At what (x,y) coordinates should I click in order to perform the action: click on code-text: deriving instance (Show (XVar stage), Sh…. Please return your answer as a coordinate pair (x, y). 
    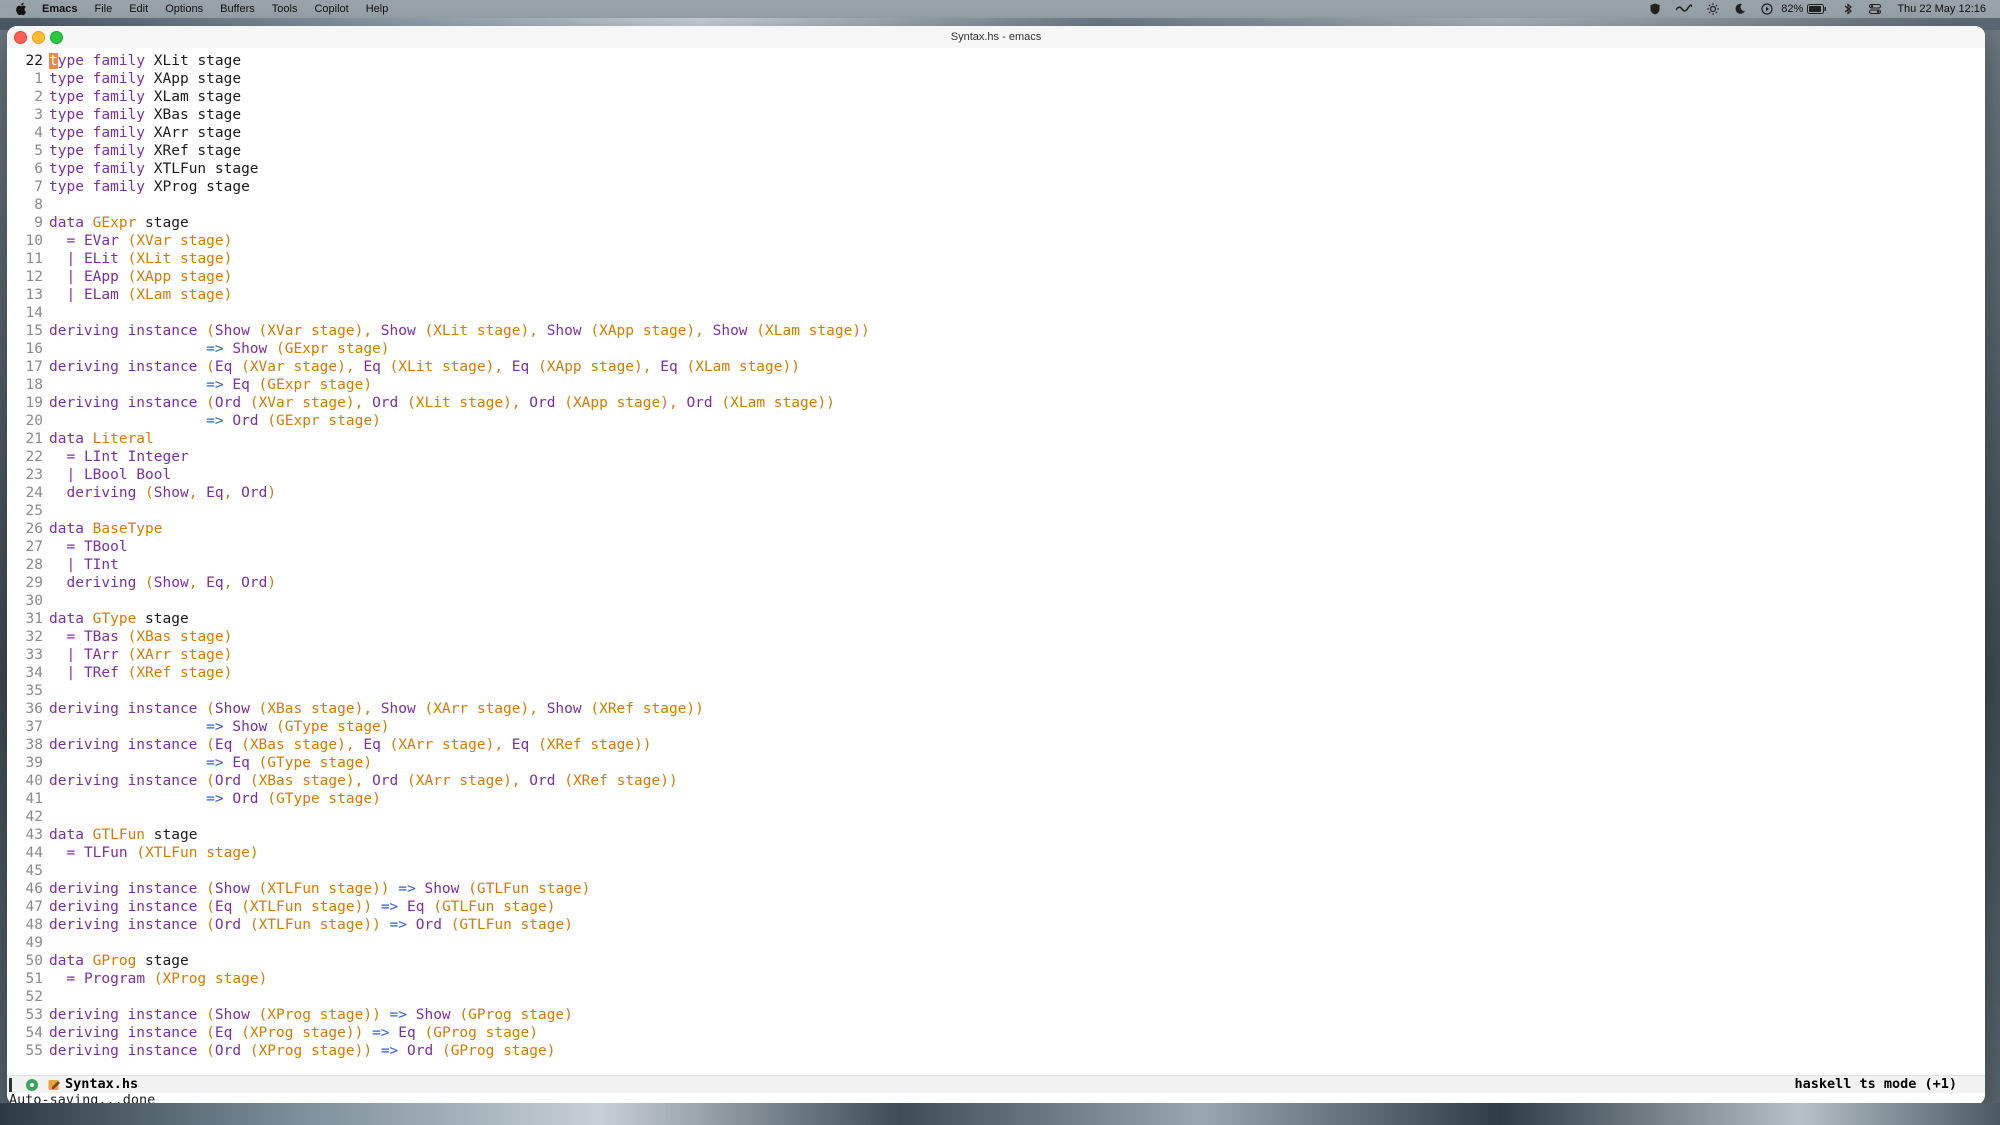
    Looking at the image, I should click on (459, 331).